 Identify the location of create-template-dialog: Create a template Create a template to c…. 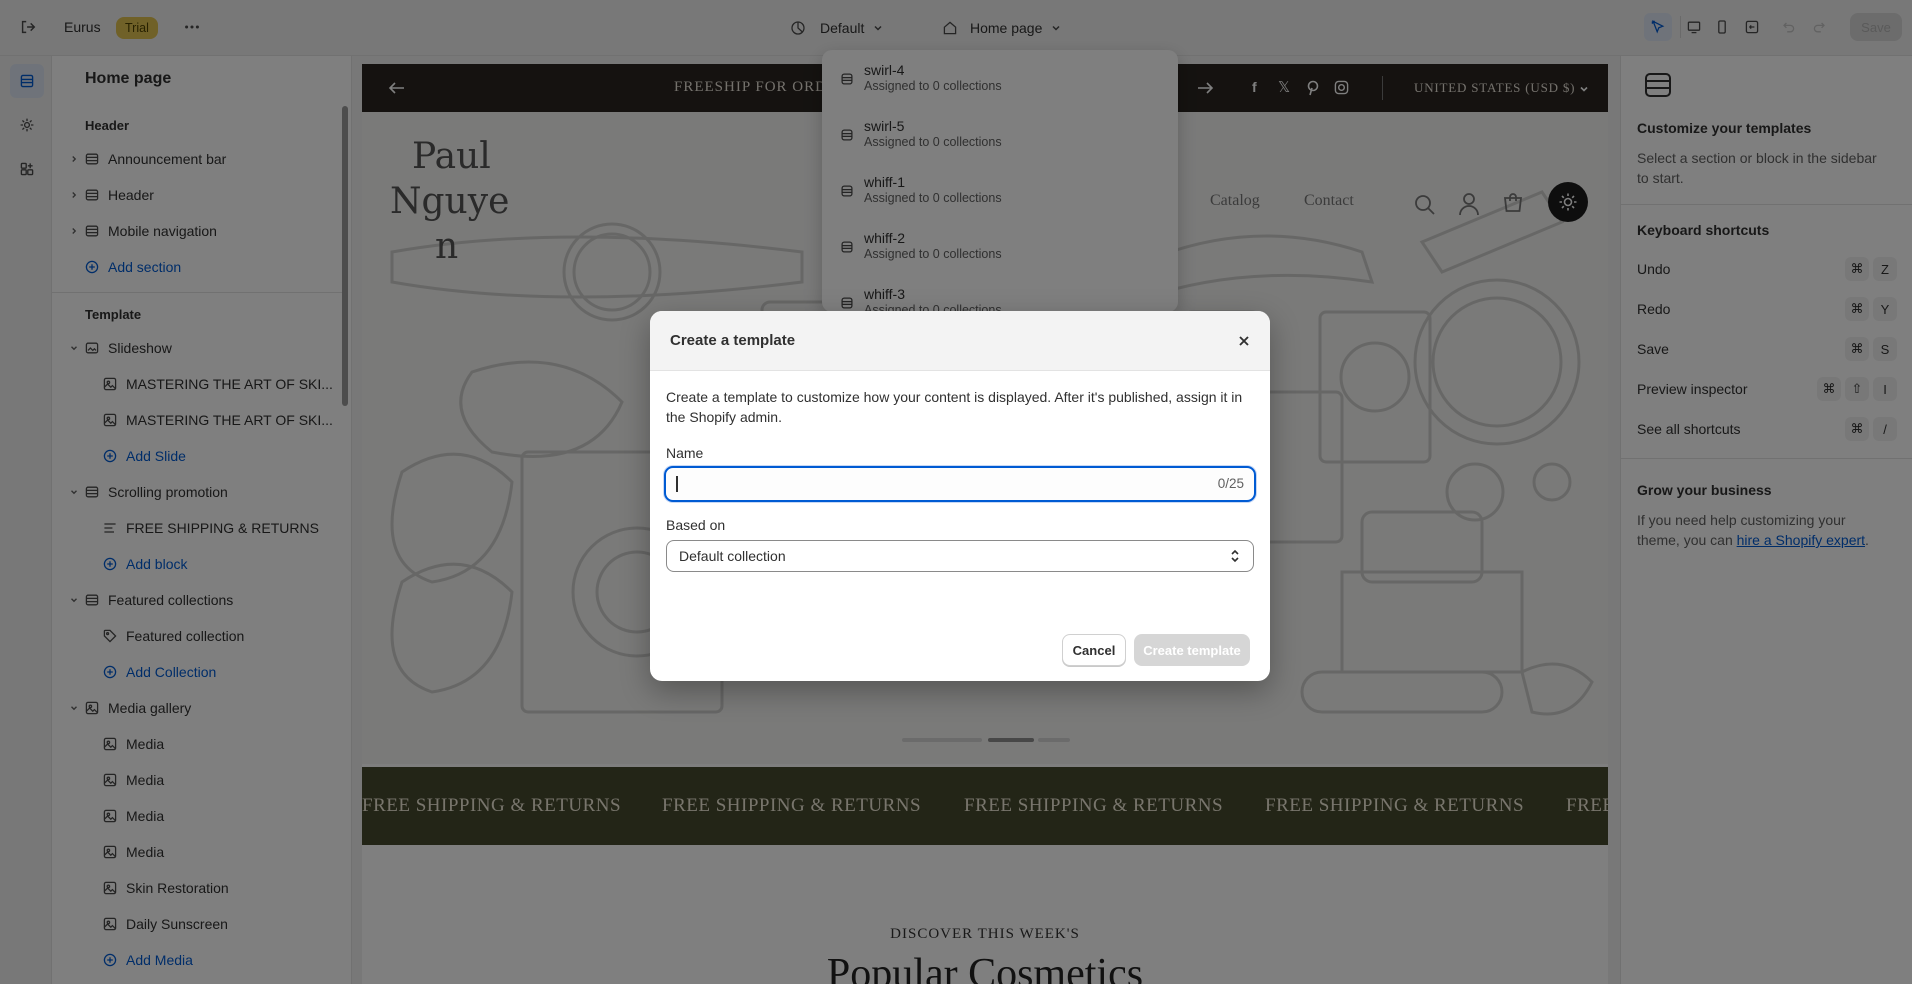
(960, 496).